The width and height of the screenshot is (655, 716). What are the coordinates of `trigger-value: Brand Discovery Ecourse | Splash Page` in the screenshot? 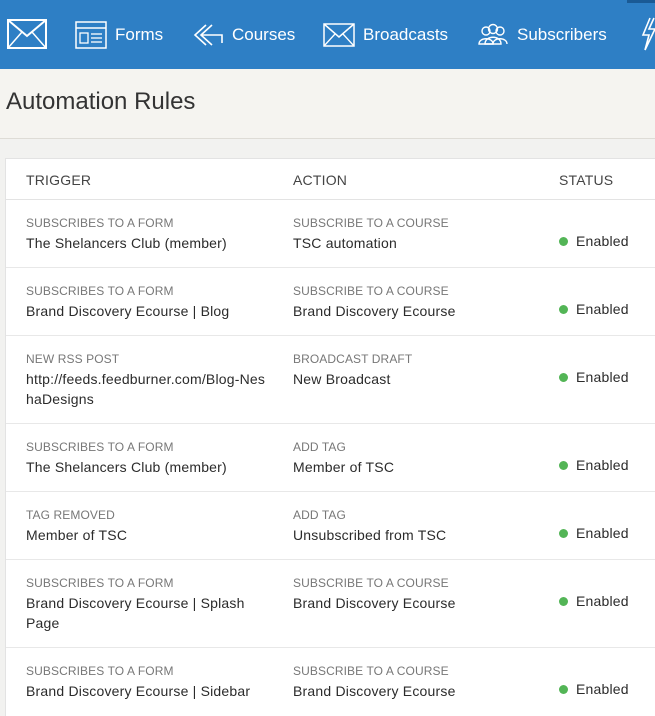 It's located at (135, 613).